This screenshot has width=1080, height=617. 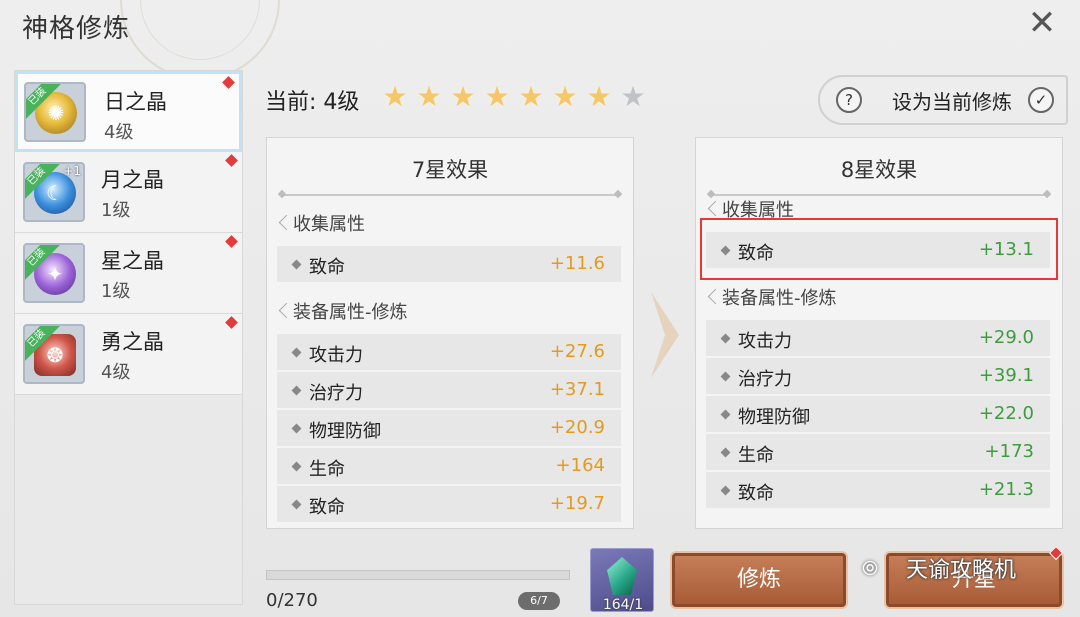 I want to click on train-button: 修炼, so click(x=759, y=580).